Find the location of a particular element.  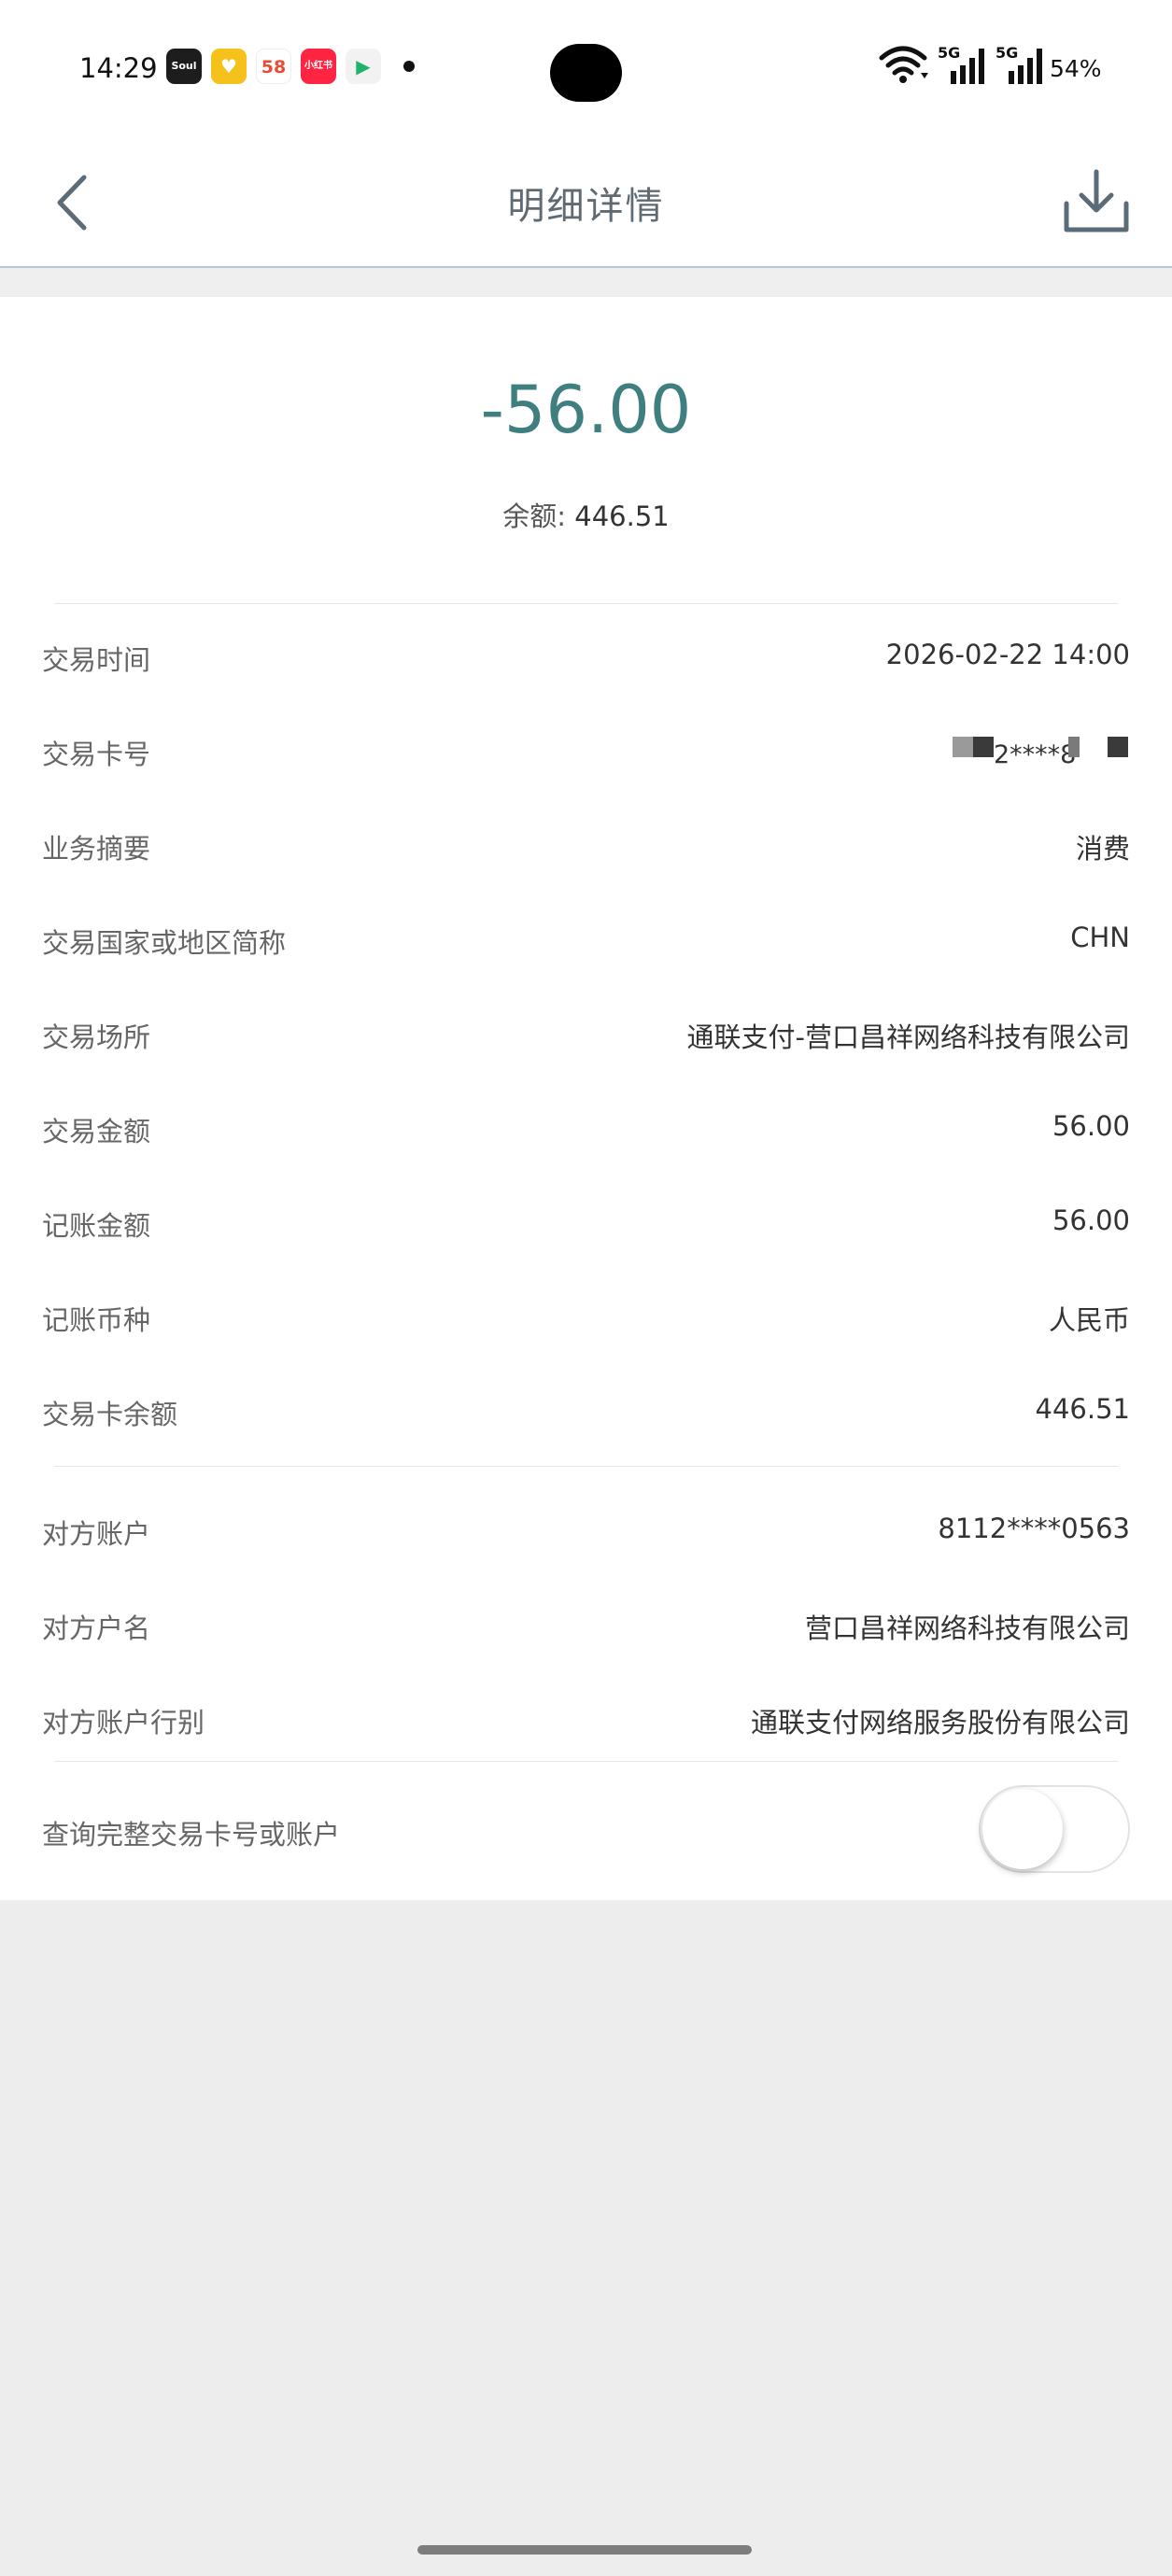

battery-percentage: 54% is located at coordinates (1076, 68).